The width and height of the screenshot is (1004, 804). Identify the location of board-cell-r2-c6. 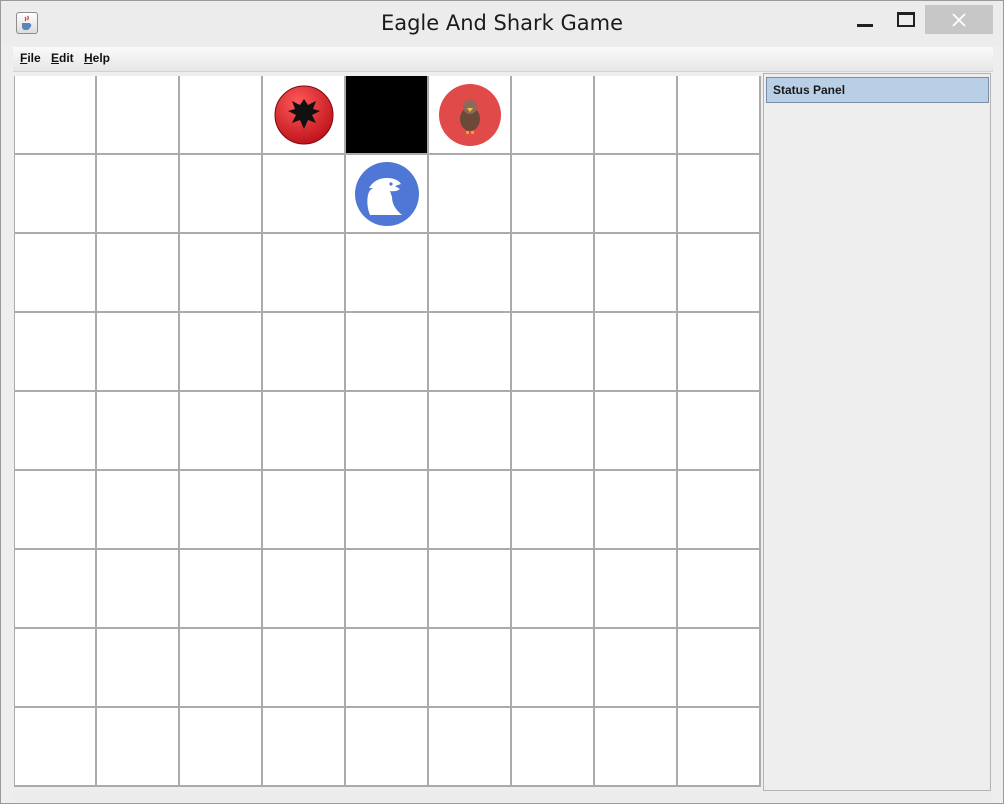
(553, 273).